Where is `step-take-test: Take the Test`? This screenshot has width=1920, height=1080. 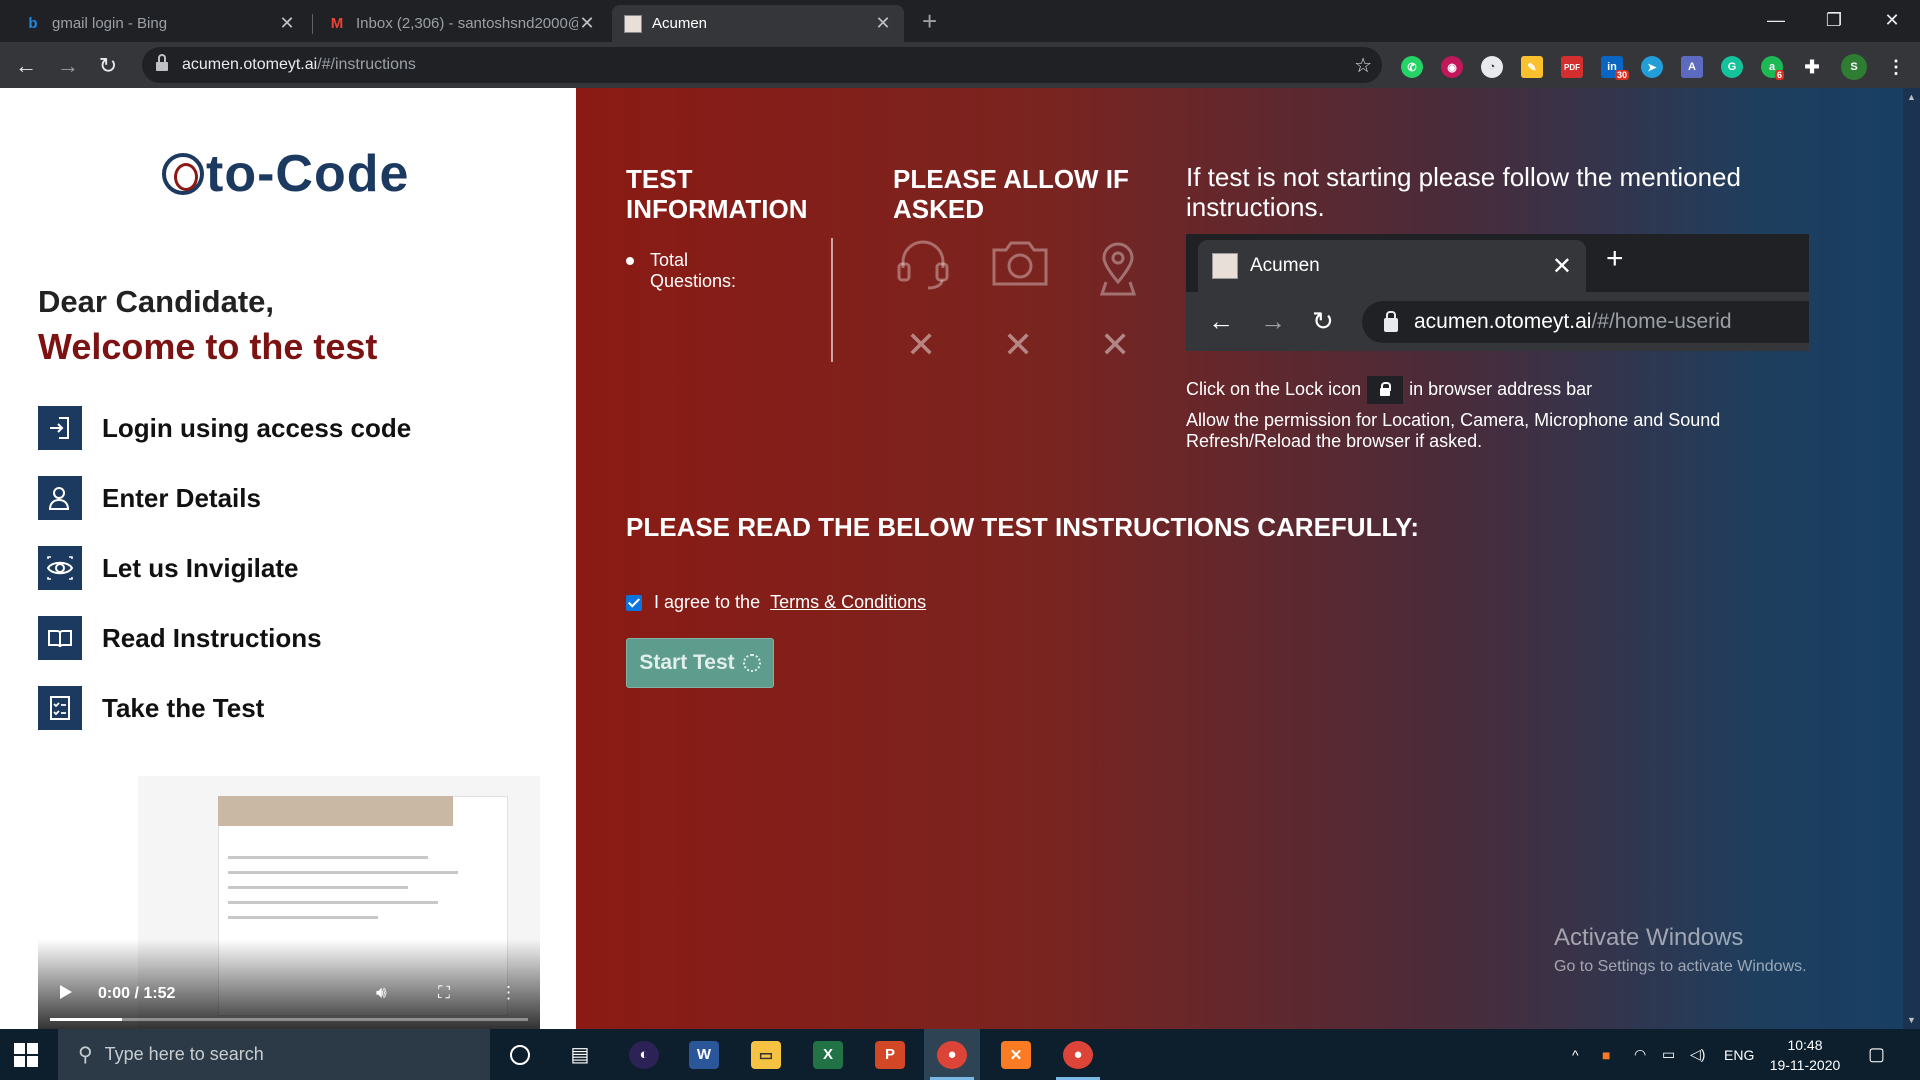 step-take-test: Take the Test is located at coordinates (151, 708).